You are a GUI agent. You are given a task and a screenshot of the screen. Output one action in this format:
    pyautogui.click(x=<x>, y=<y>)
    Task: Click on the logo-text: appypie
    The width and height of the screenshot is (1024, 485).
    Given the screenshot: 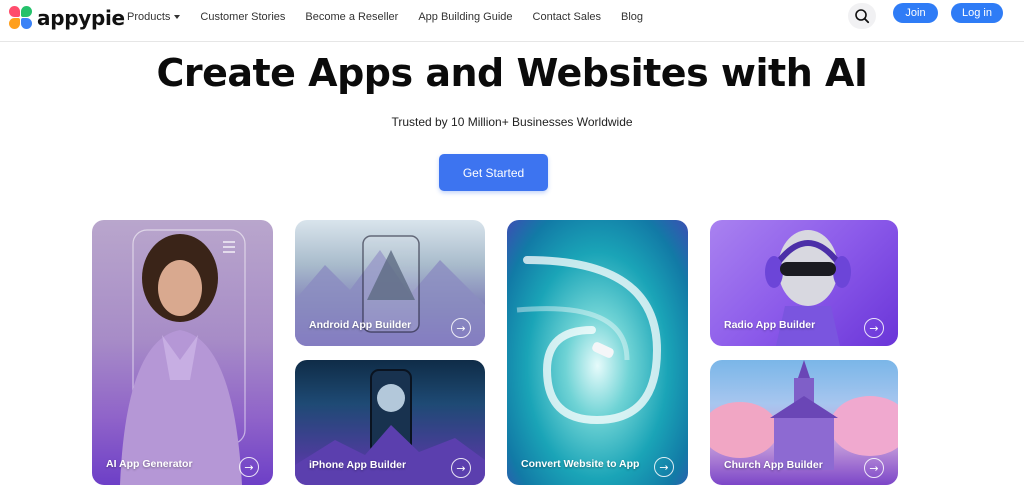 What is the action you would take?
    pyautogui.click(x=81, y=18)
    